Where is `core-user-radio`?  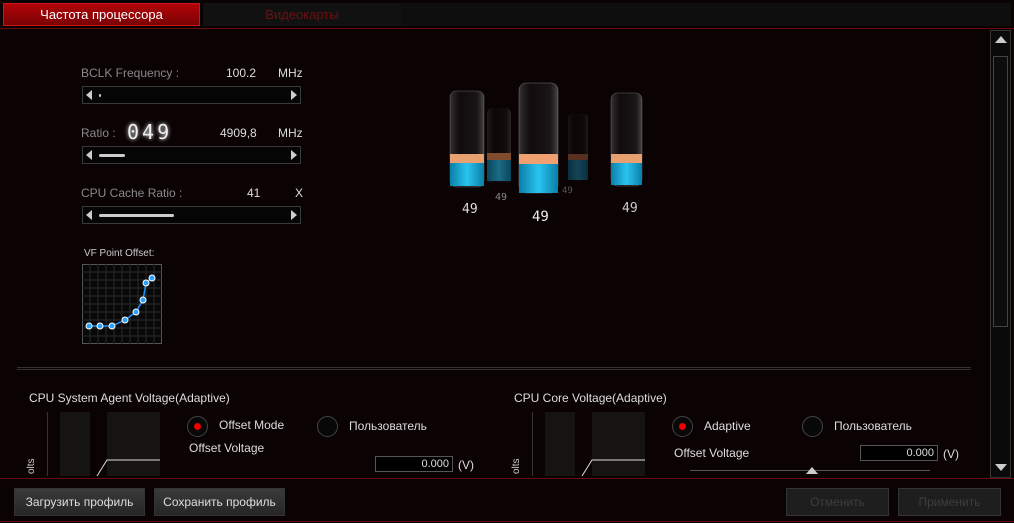 core-user-radio is located at coordinates (812, 426).